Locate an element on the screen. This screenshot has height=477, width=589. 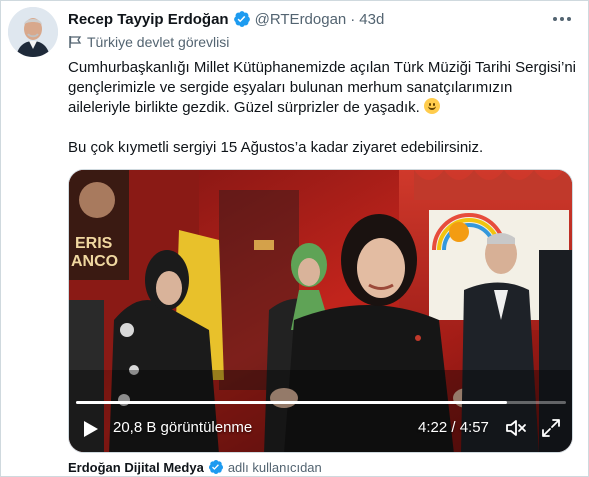
author-name: Recep Tayyip Erdoğan is located at coordinates (148, 19).